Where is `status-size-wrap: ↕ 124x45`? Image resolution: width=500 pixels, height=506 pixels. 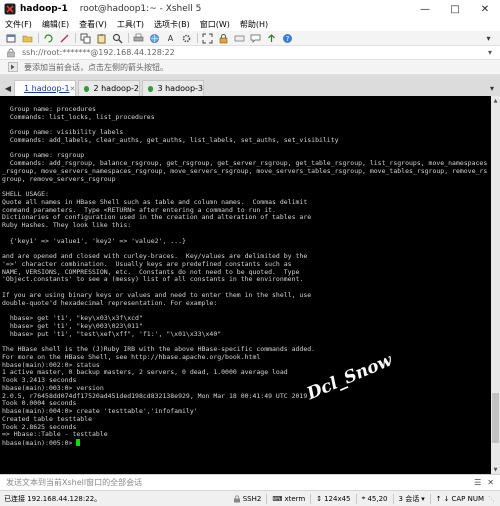
status-size-wrap: ↕ 124x45 is located at coordinates (333, 499).